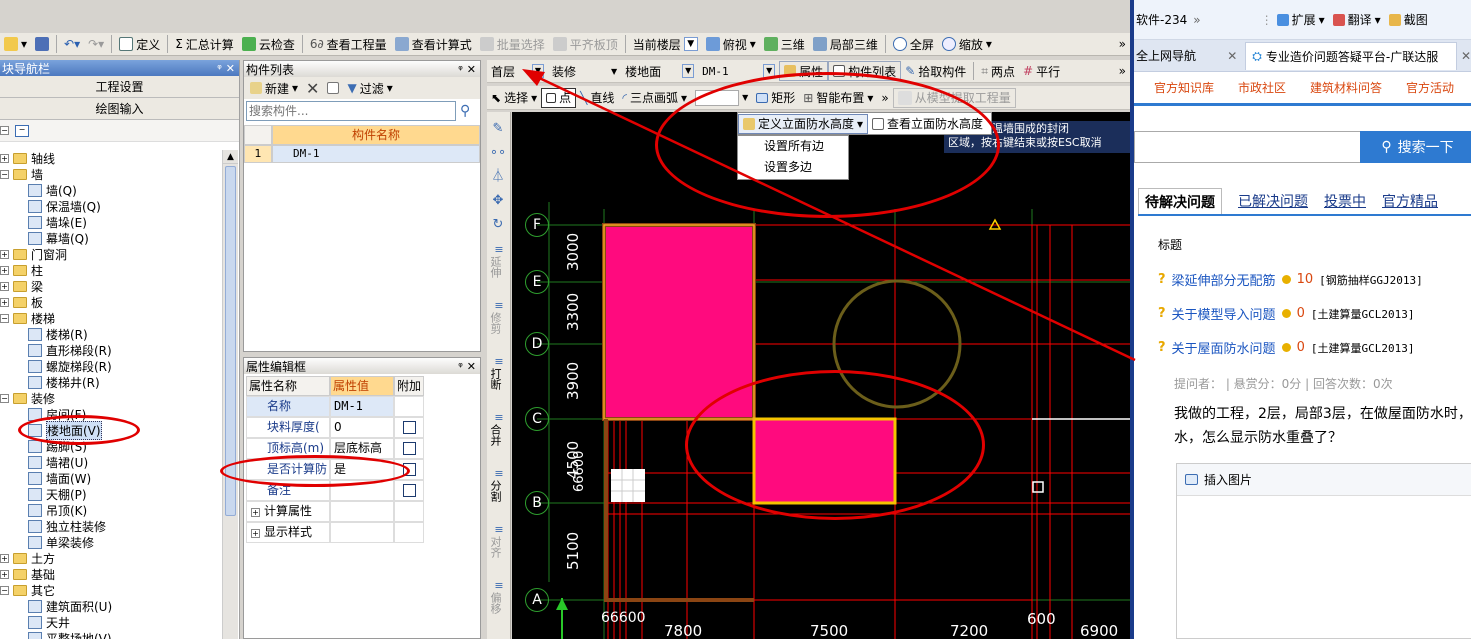 Image resolution: width=1471 pixels, height=639 pixels. Describe the element at coordinates (268, 44) in the screenshot. I see `cloud-check-button: 云检查` at that location.